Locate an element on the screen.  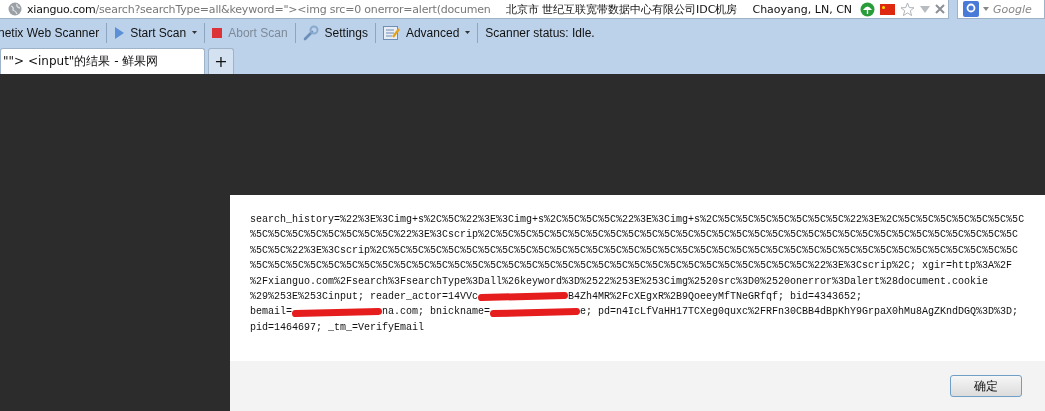
umbrella-icon is located at coordinates (868, 9).